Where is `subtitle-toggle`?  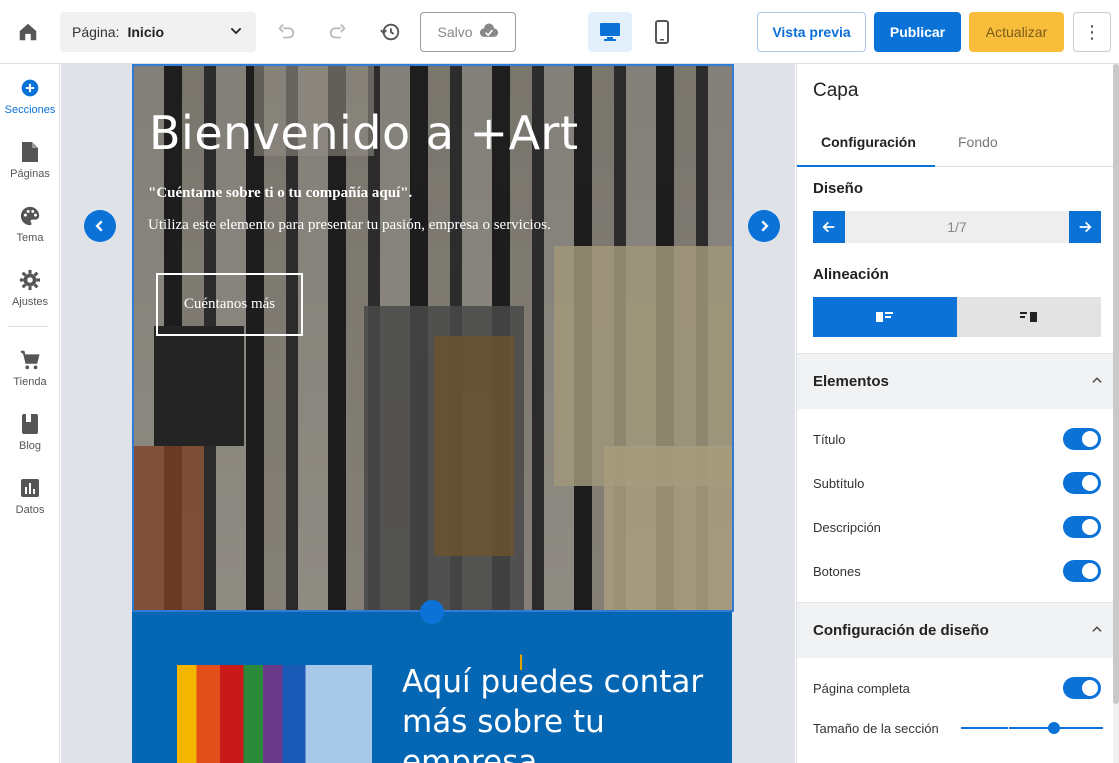
subtitle-toggle is located at coordinates (1082, 483).